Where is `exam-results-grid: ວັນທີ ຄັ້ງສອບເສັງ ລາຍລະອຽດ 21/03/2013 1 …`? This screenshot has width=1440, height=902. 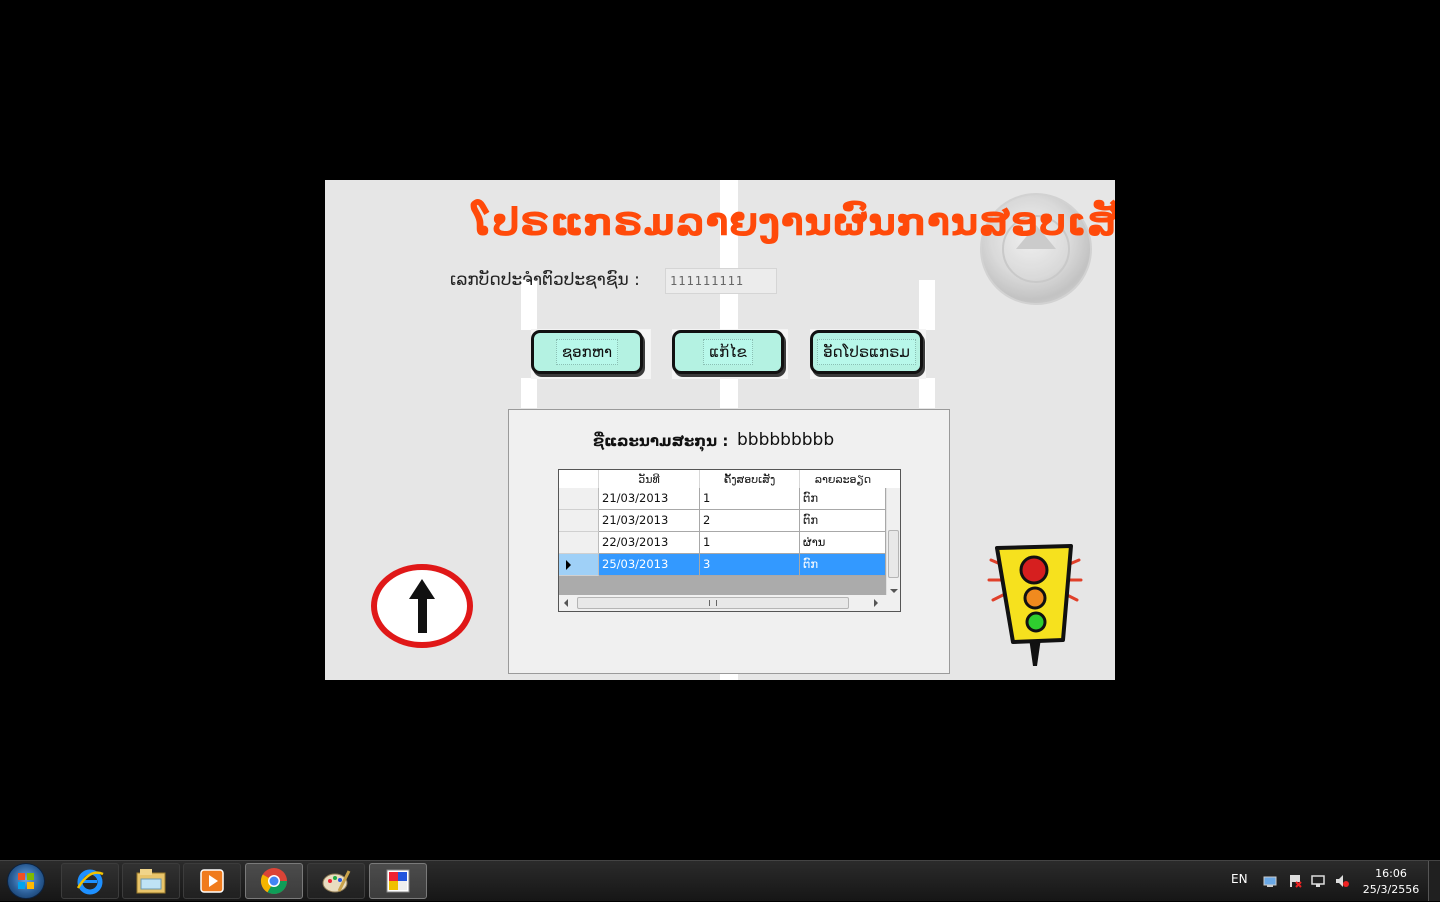 exam-results-grid: ວັນທີ ຄັ້ງສອບເສັງ ລາຍລະອຽດ 21/03/2013 1 … is located at coordinates (729, 540).